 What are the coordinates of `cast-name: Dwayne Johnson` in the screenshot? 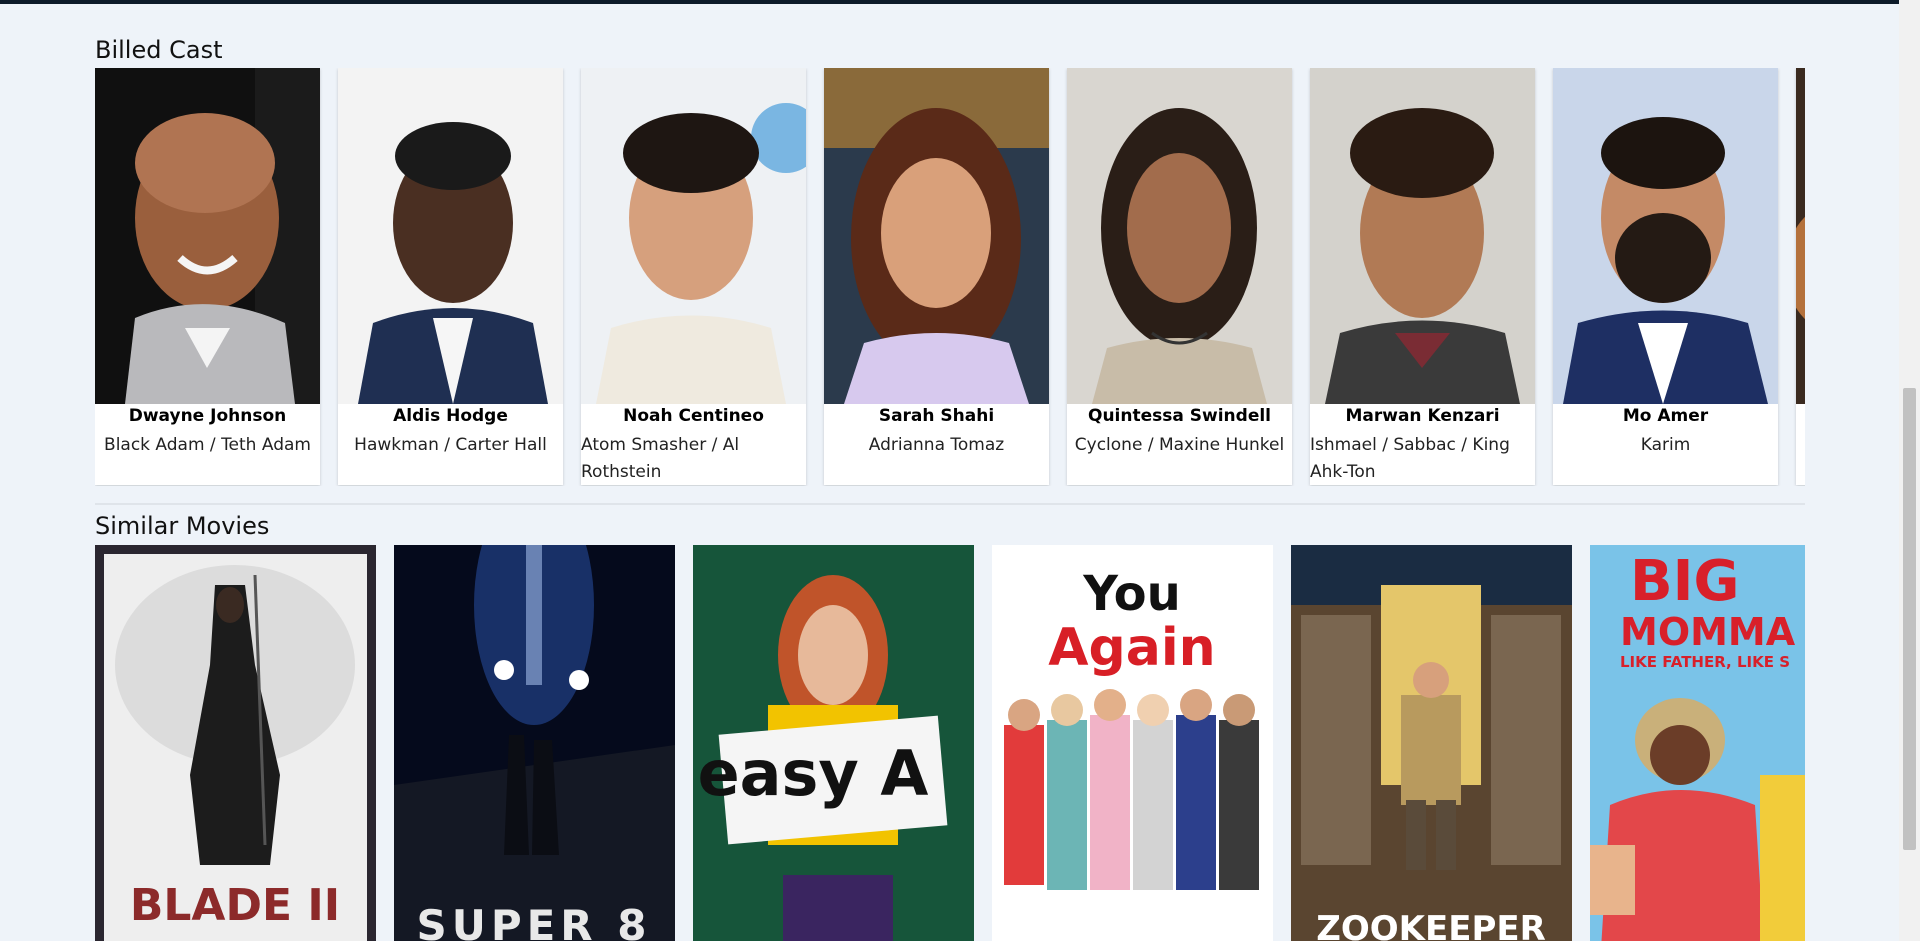 It's located at (207, 416).